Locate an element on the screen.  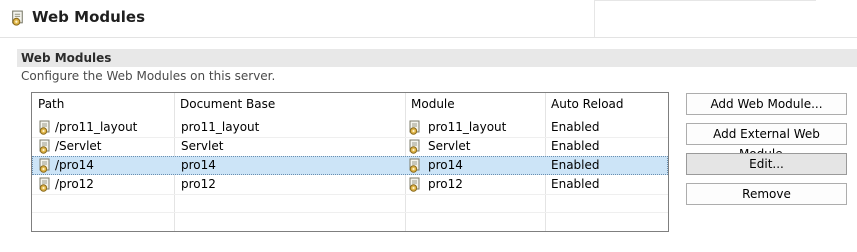
column-header-document-base: Document Base is located at coordinates (224, 104).